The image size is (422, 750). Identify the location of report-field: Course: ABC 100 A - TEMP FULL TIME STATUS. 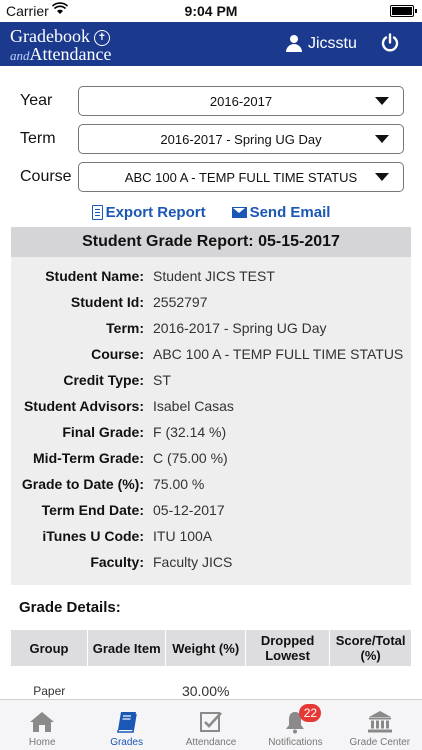
(211, 358).